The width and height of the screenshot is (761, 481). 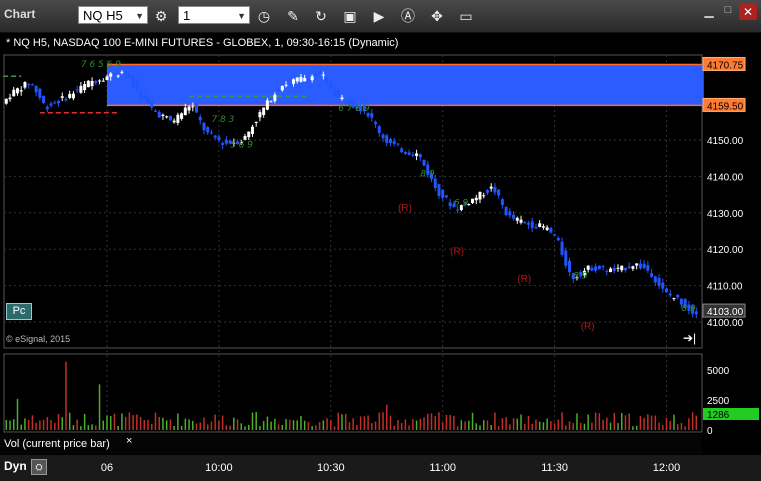 What do you see at coordinates (15, 466) in the screenshot?
I see `dyn-label: Dyn` at bounding box center [15, 466].